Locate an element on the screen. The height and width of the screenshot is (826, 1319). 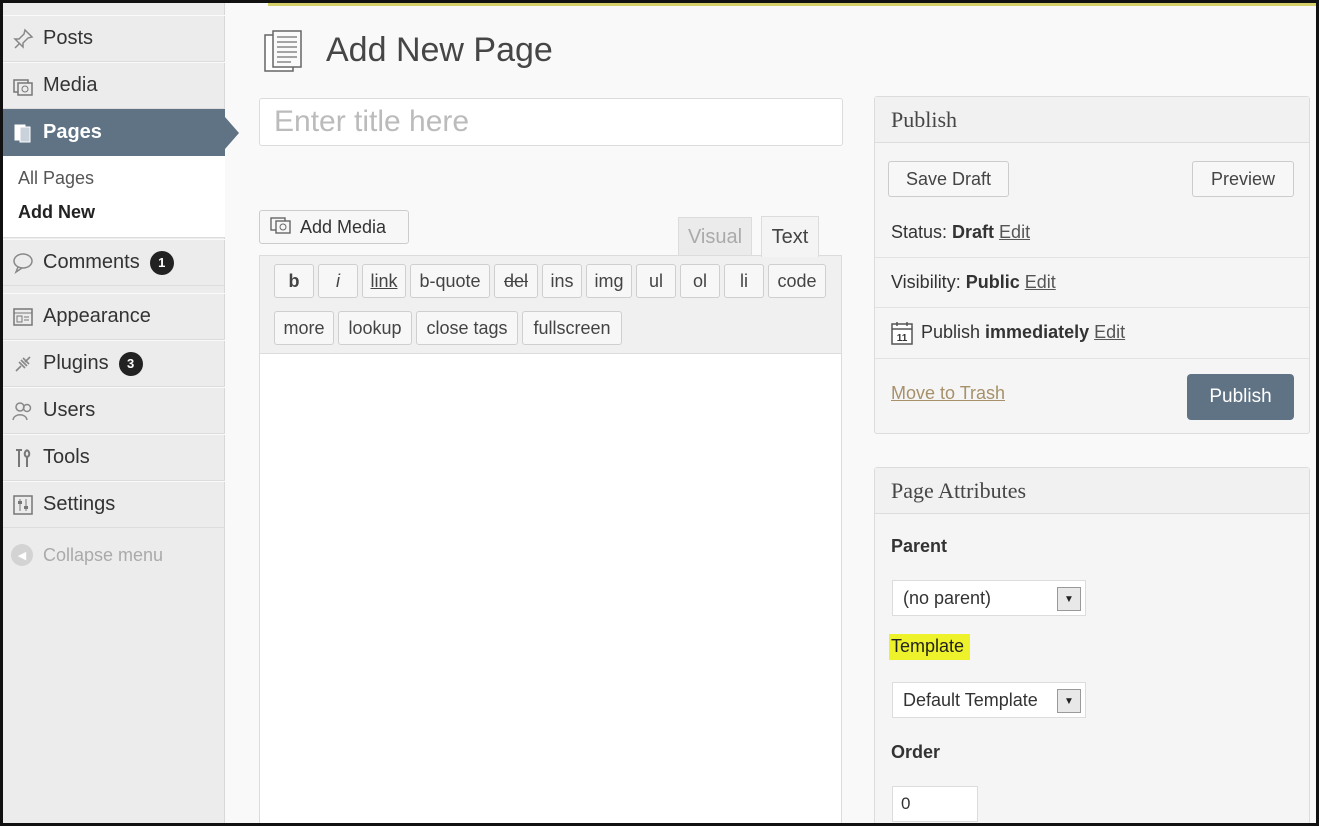
add-media-label: Add Media is located at coordinates (343, 226).